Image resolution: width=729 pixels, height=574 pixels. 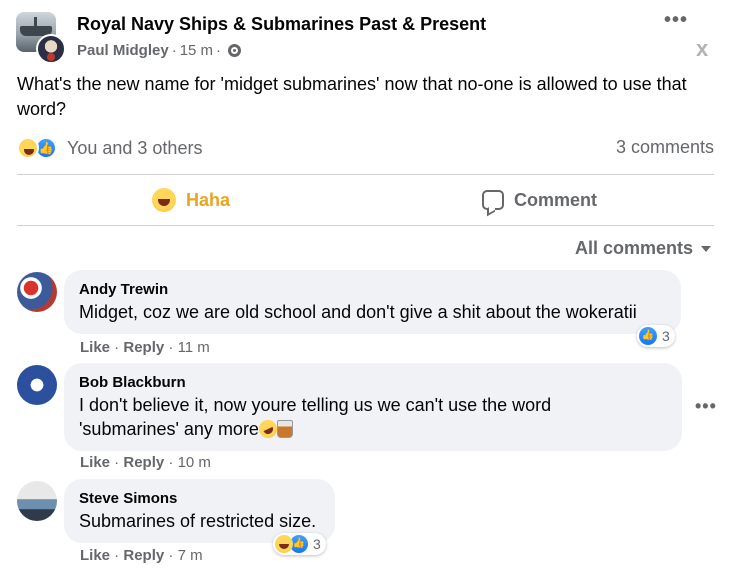 I want to click on action-bar: Haha Comment, so click(x=365, y=200).